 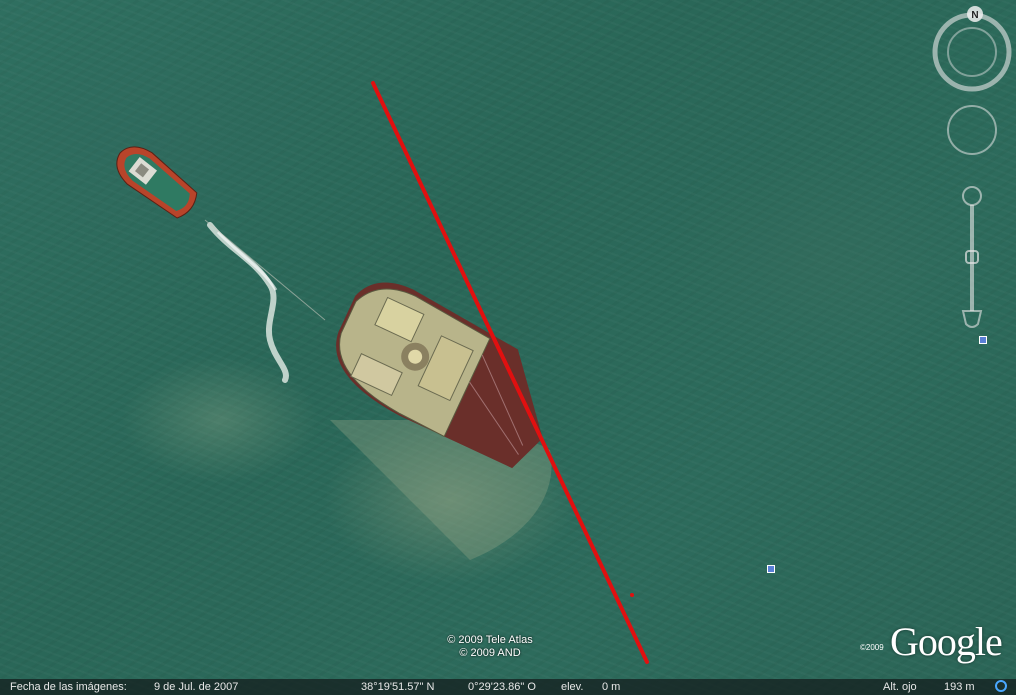 I want to click on tugboat-wake, so click(x=248, y=302).